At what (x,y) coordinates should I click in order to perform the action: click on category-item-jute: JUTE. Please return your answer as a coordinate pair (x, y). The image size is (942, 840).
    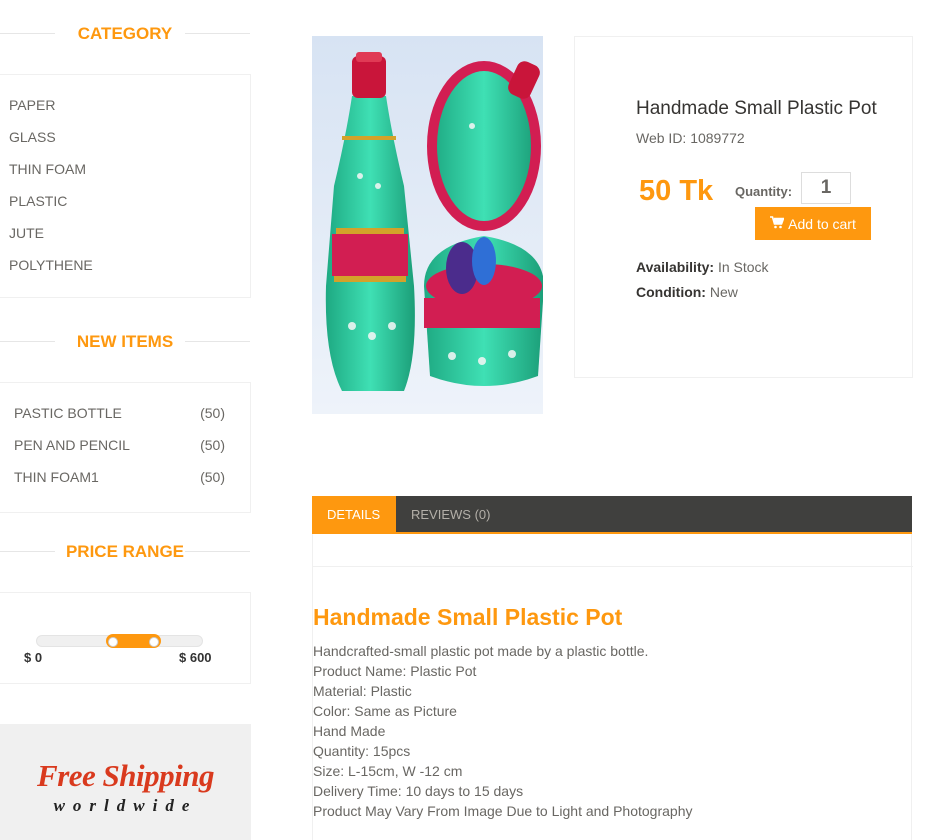
    Looking at the image, I should click on (26, 233).